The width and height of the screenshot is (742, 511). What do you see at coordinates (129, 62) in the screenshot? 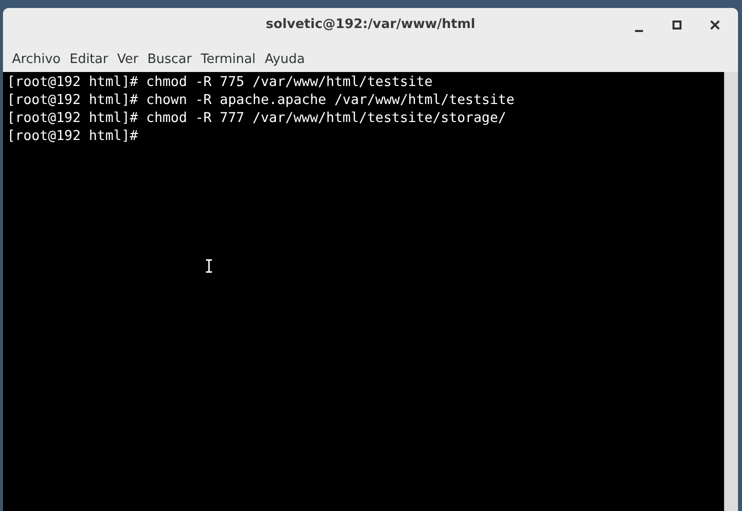
I see `menu-item: Ver` at bounding box center [129, 62].